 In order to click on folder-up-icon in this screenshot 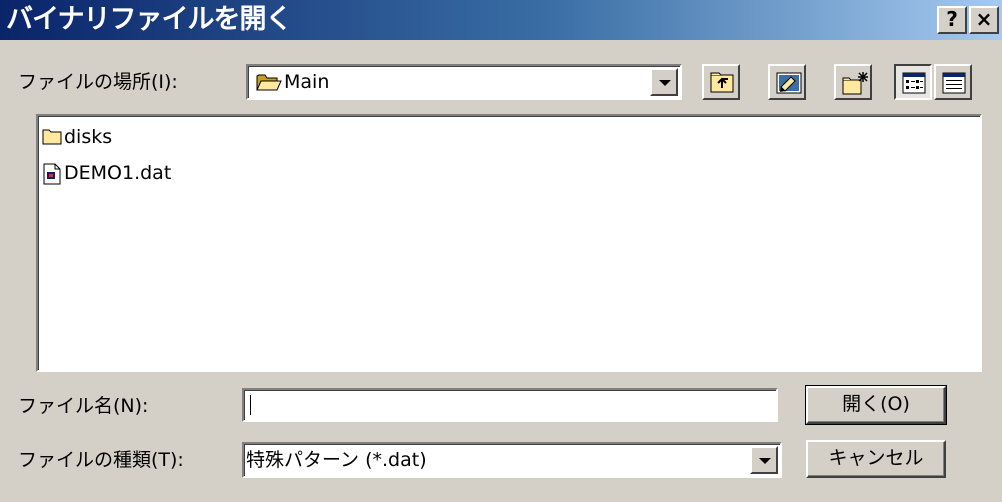, I will do `click(722, 82)`.